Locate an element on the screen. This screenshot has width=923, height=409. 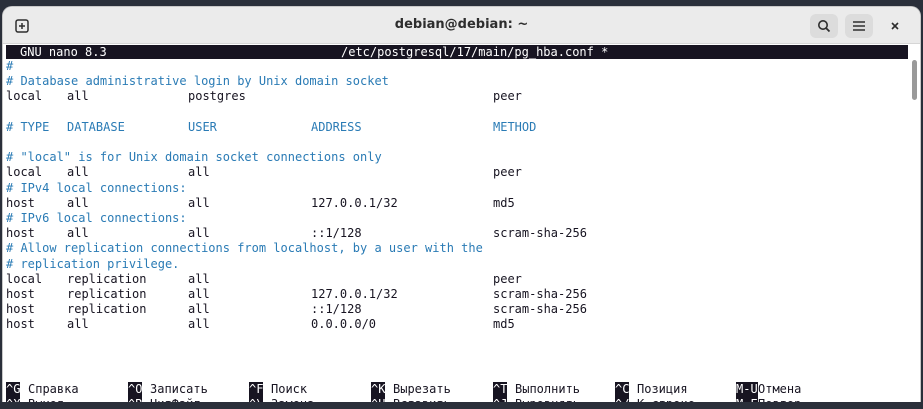
column-header: METHOD is located at coordinates (515, 126).